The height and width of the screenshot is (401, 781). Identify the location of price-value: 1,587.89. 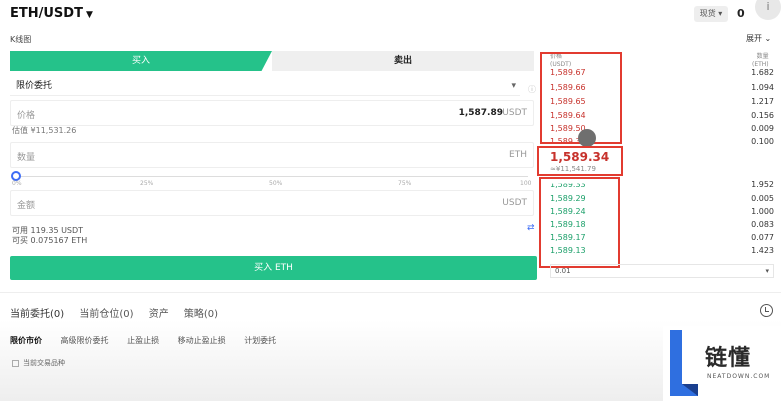
(480, 113).